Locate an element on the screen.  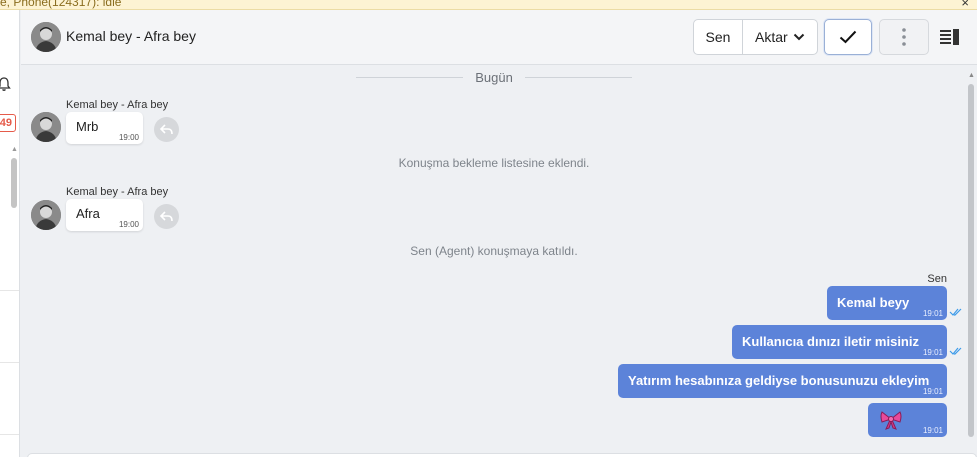
unread-count-badge: 49 is located at coordinates (8, 123).